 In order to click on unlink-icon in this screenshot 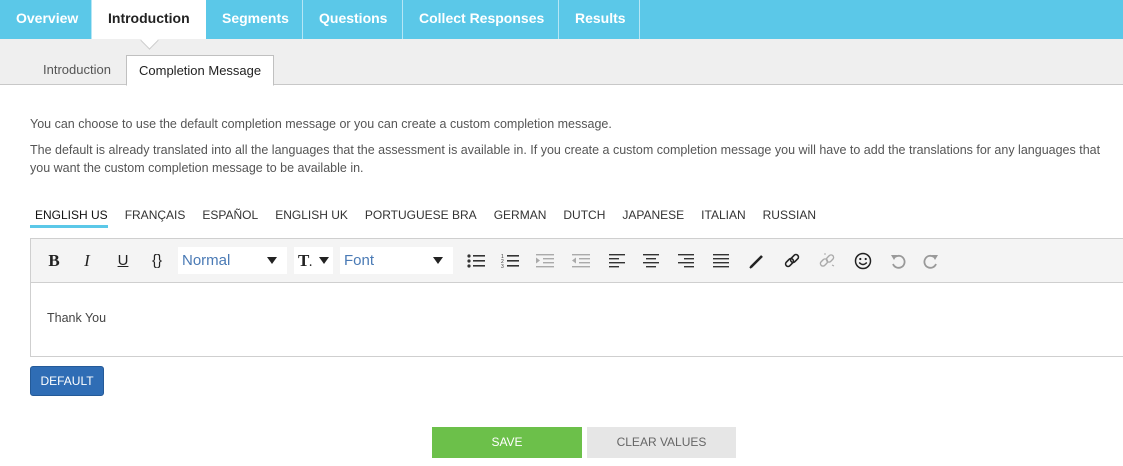, I will do `click(827, 260)`.